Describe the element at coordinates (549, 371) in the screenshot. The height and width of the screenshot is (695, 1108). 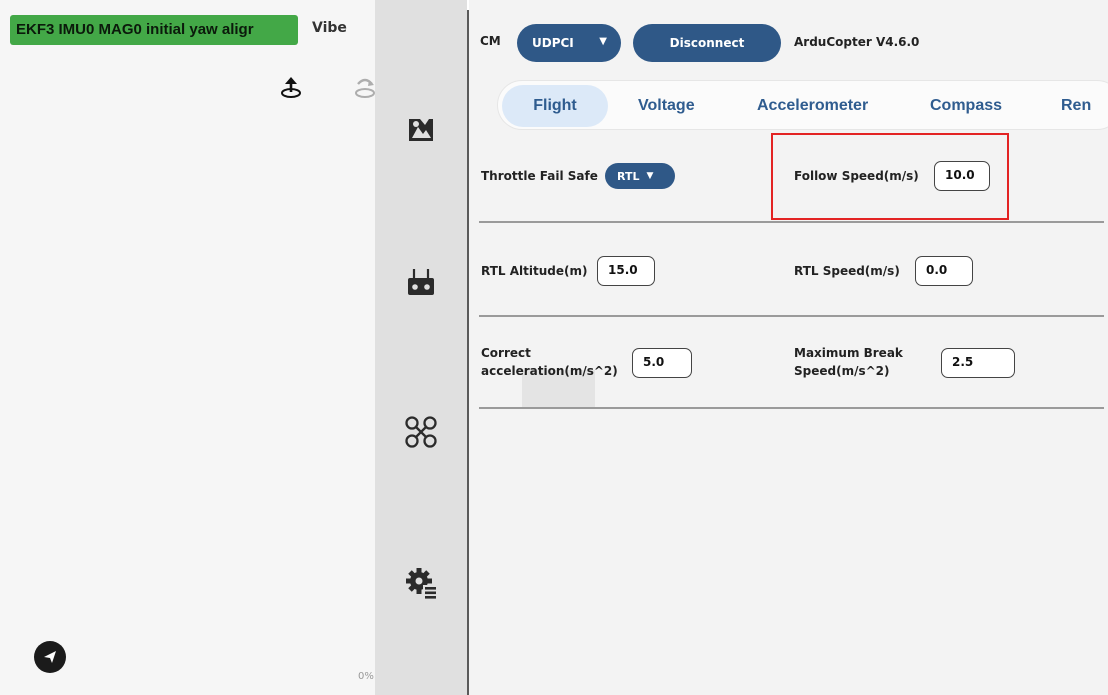
I see `correct-acceleration-label-line2: acceleration(m/s^2)` at that location.